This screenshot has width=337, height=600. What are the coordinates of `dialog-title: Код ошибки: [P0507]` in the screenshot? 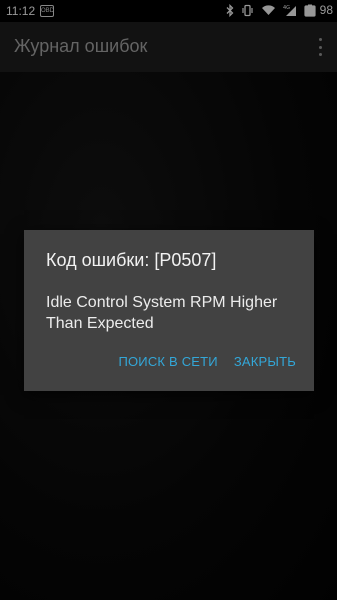 It's located at (131, 260).